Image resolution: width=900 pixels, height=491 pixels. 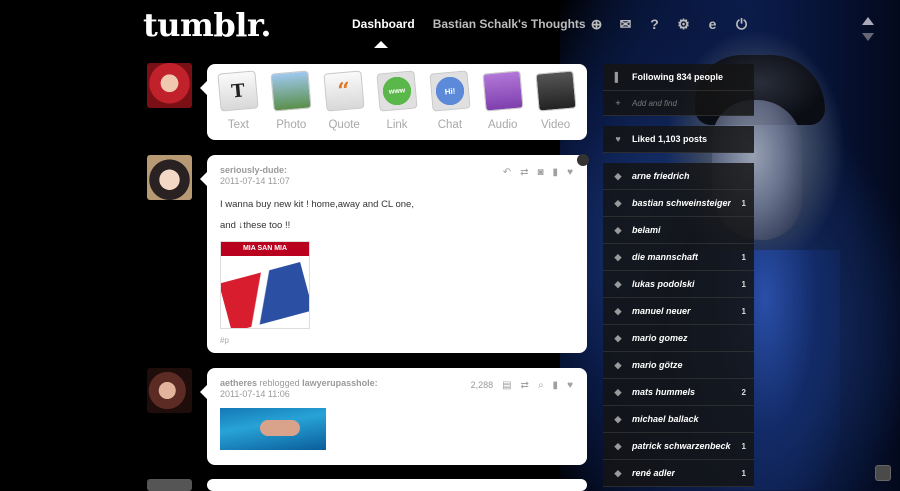 I want to click on sidebar-tag: ◆ manuel neuer 1, so click(x=678, y=311).